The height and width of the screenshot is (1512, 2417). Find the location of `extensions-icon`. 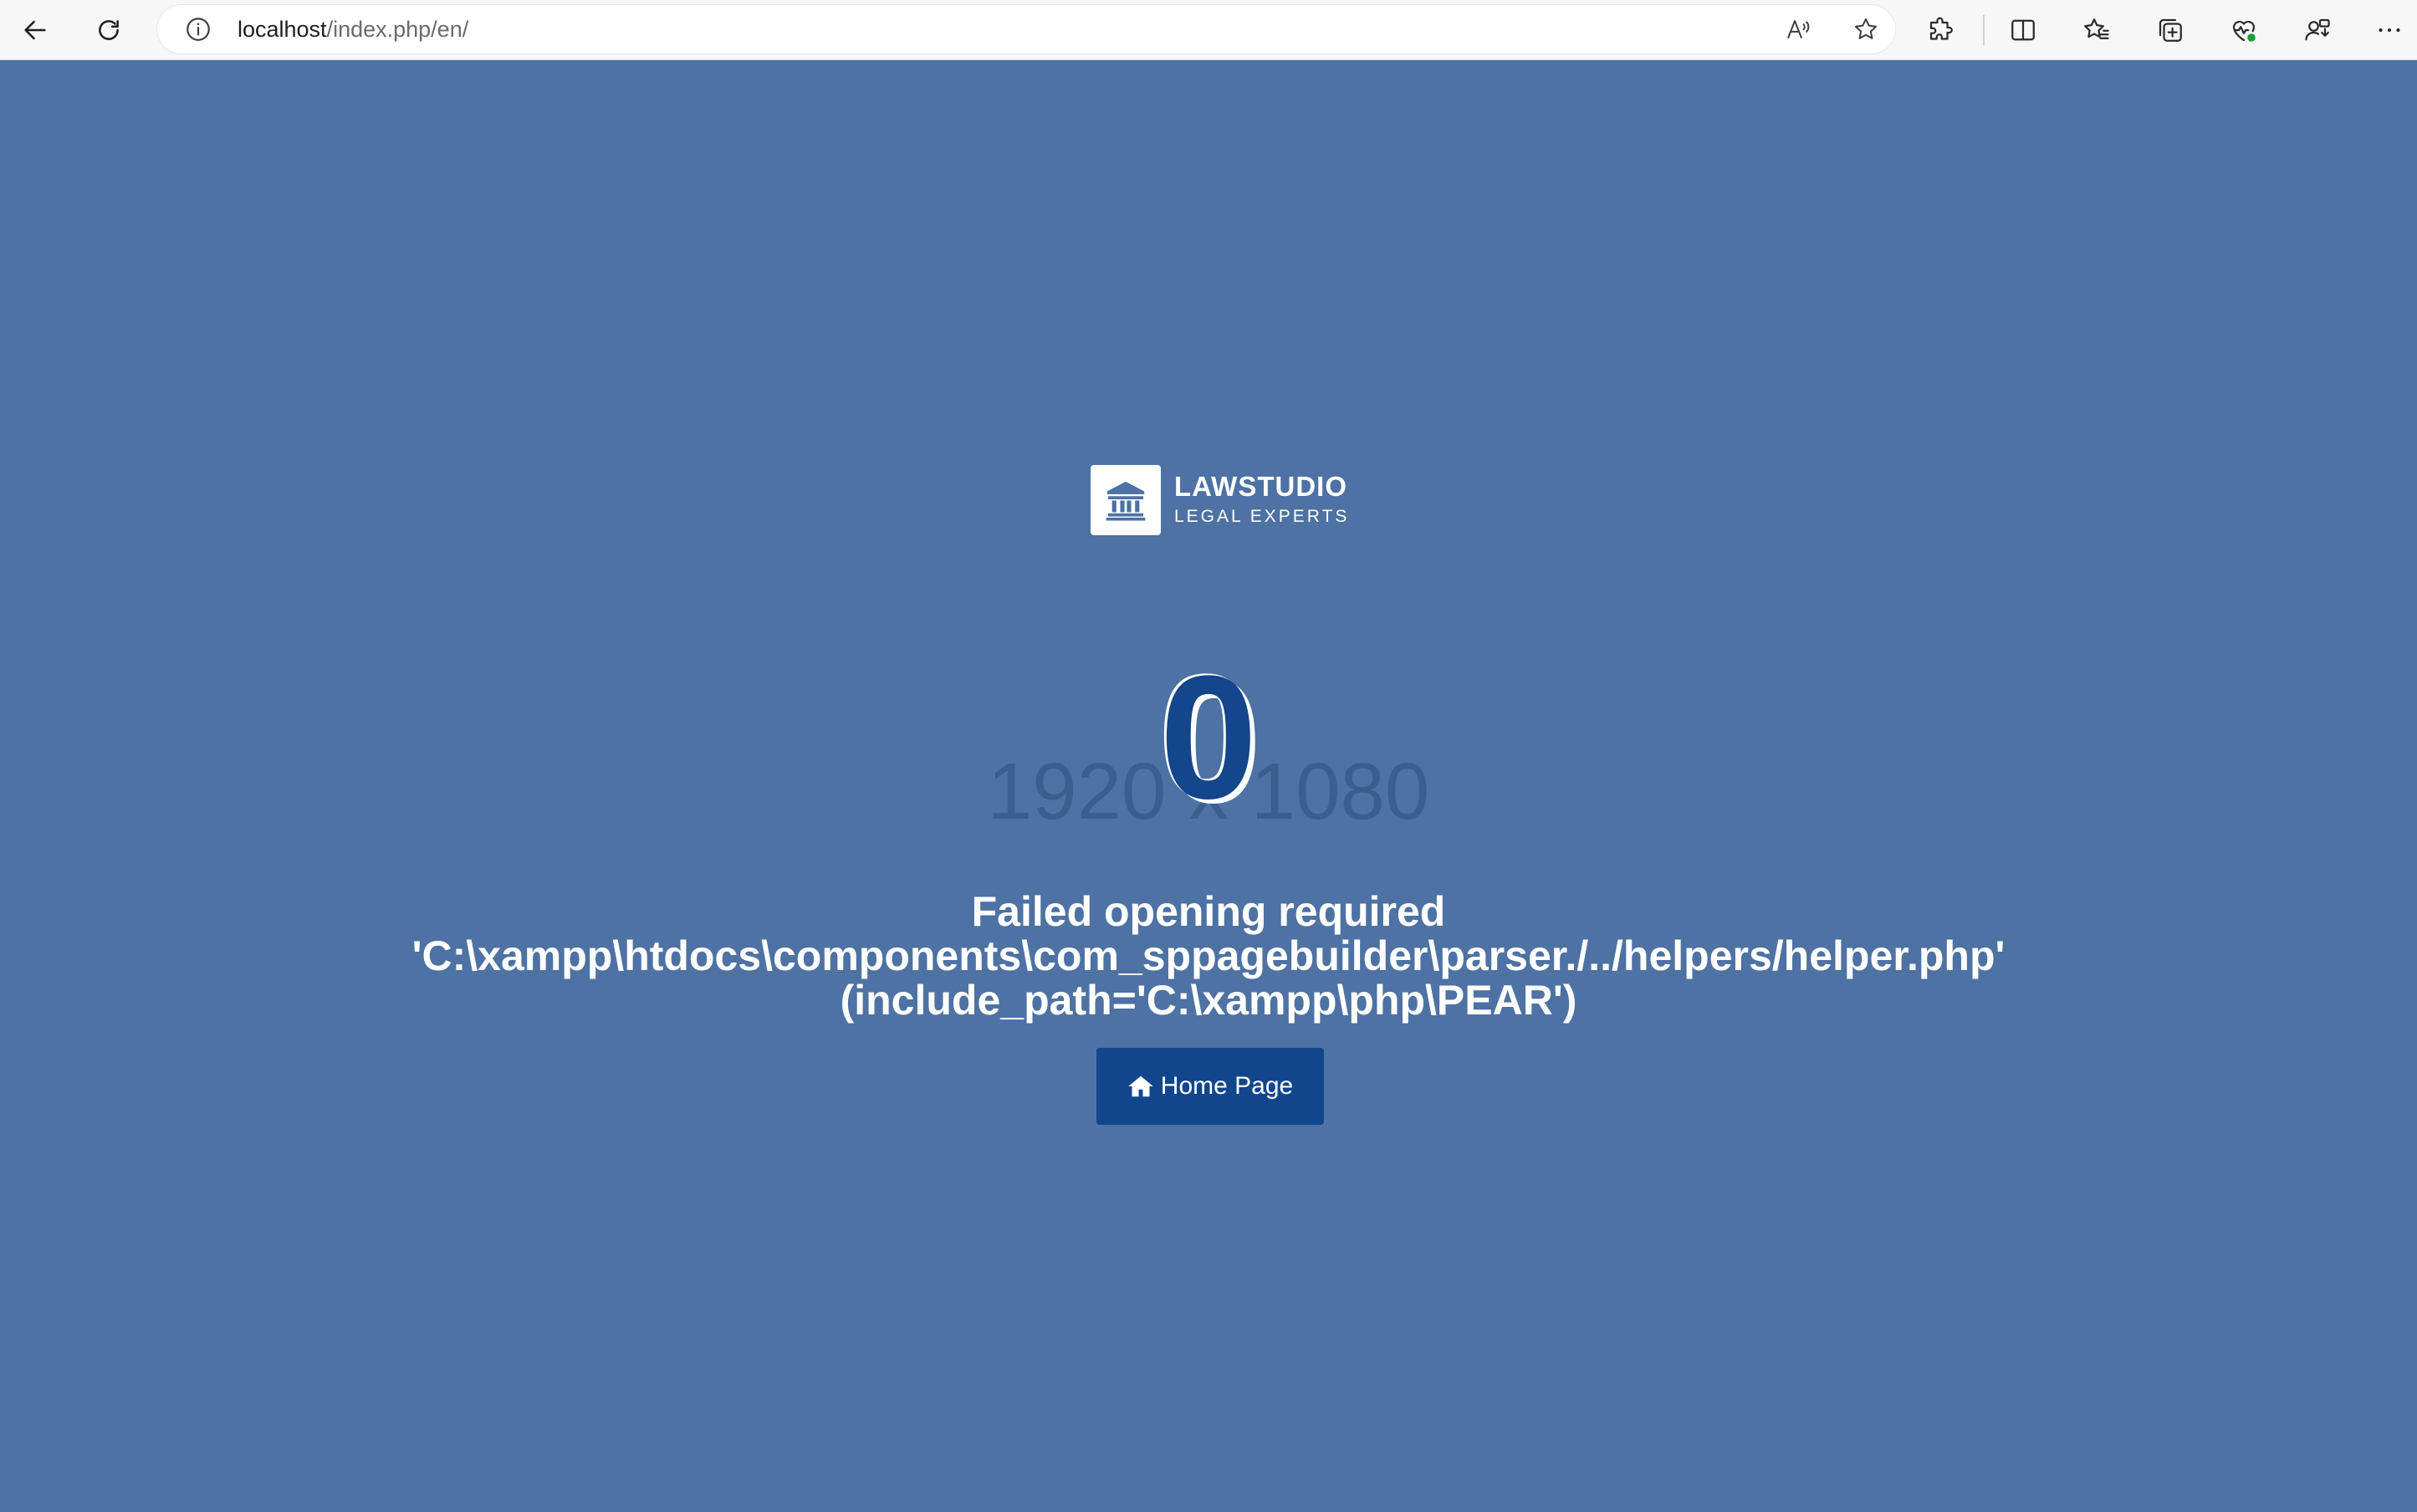

extensions-icon is located at coordinates (1941, 28).